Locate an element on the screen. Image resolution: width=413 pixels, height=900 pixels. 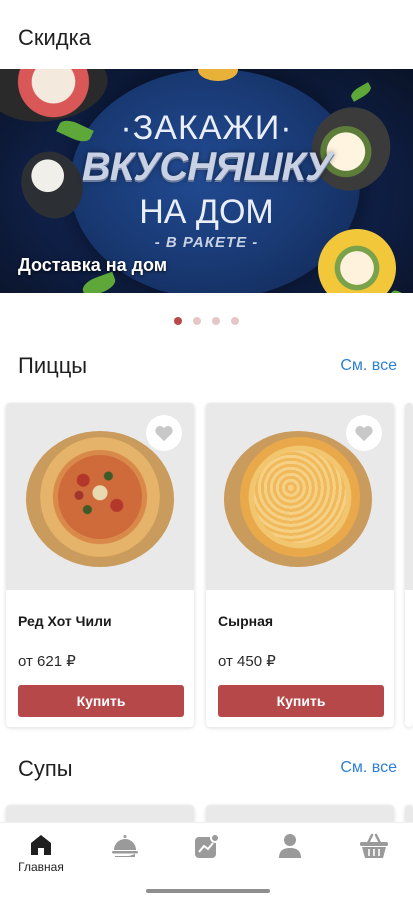
soups-title: Супы is located at coordinates (45, 768).